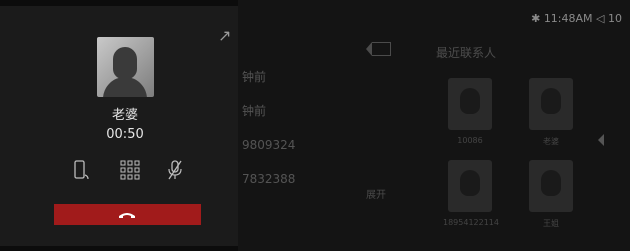 This screenshot has width=630, height=251. What do you see at coordinates (378, 49) in the screenshot?
I see `backspace-icon` at bounding box center [378, 49].